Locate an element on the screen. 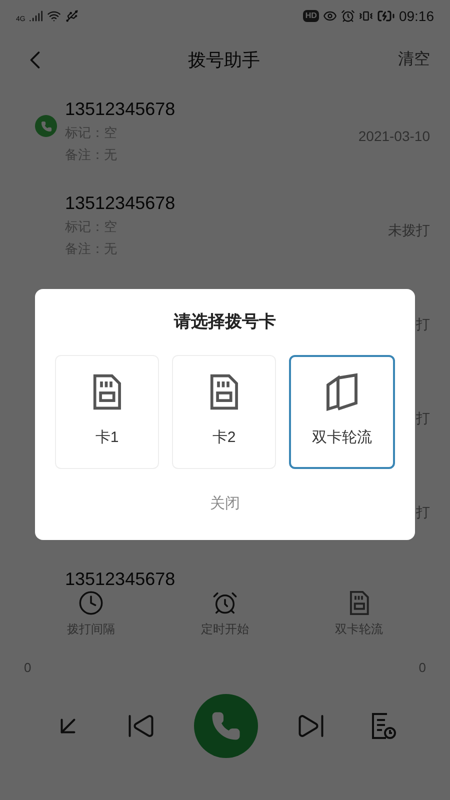  eye-icon is located at coordinates (329, 16).